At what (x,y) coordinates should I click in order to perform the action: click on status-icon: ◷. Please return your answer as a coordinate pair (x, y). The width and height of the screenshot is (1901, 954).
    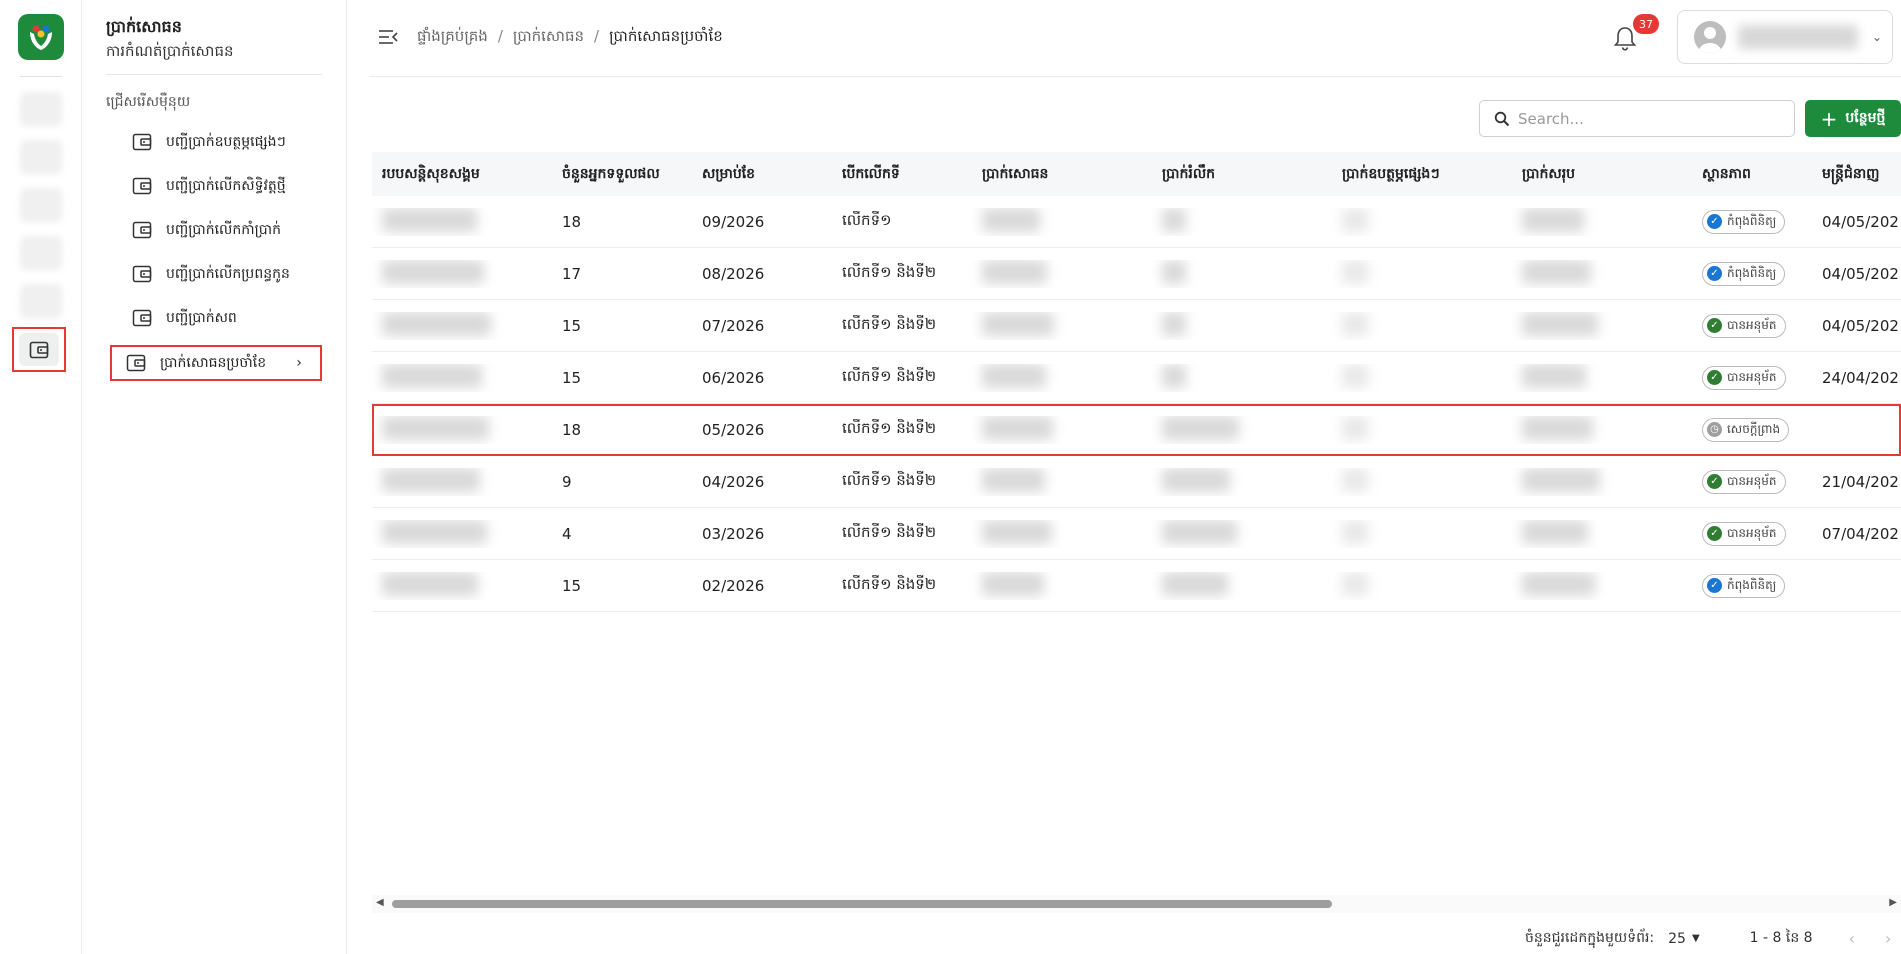
    Looking at the image, I should click on (1714, 429).